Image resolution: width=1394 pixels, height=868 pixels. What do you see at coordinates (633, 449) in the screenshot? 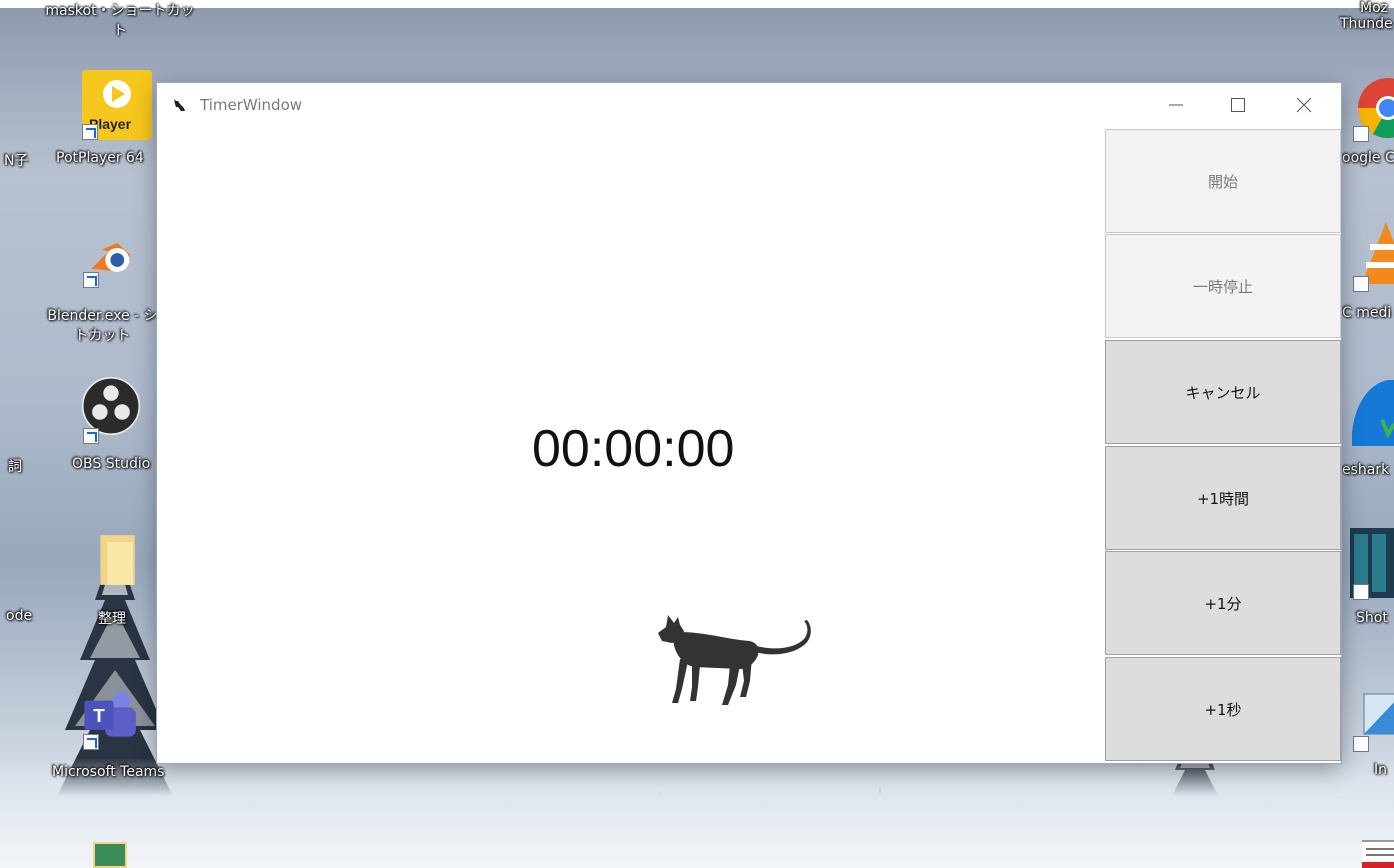
I see `timer-display: 00:00:00` at bounding box center [633, 449].